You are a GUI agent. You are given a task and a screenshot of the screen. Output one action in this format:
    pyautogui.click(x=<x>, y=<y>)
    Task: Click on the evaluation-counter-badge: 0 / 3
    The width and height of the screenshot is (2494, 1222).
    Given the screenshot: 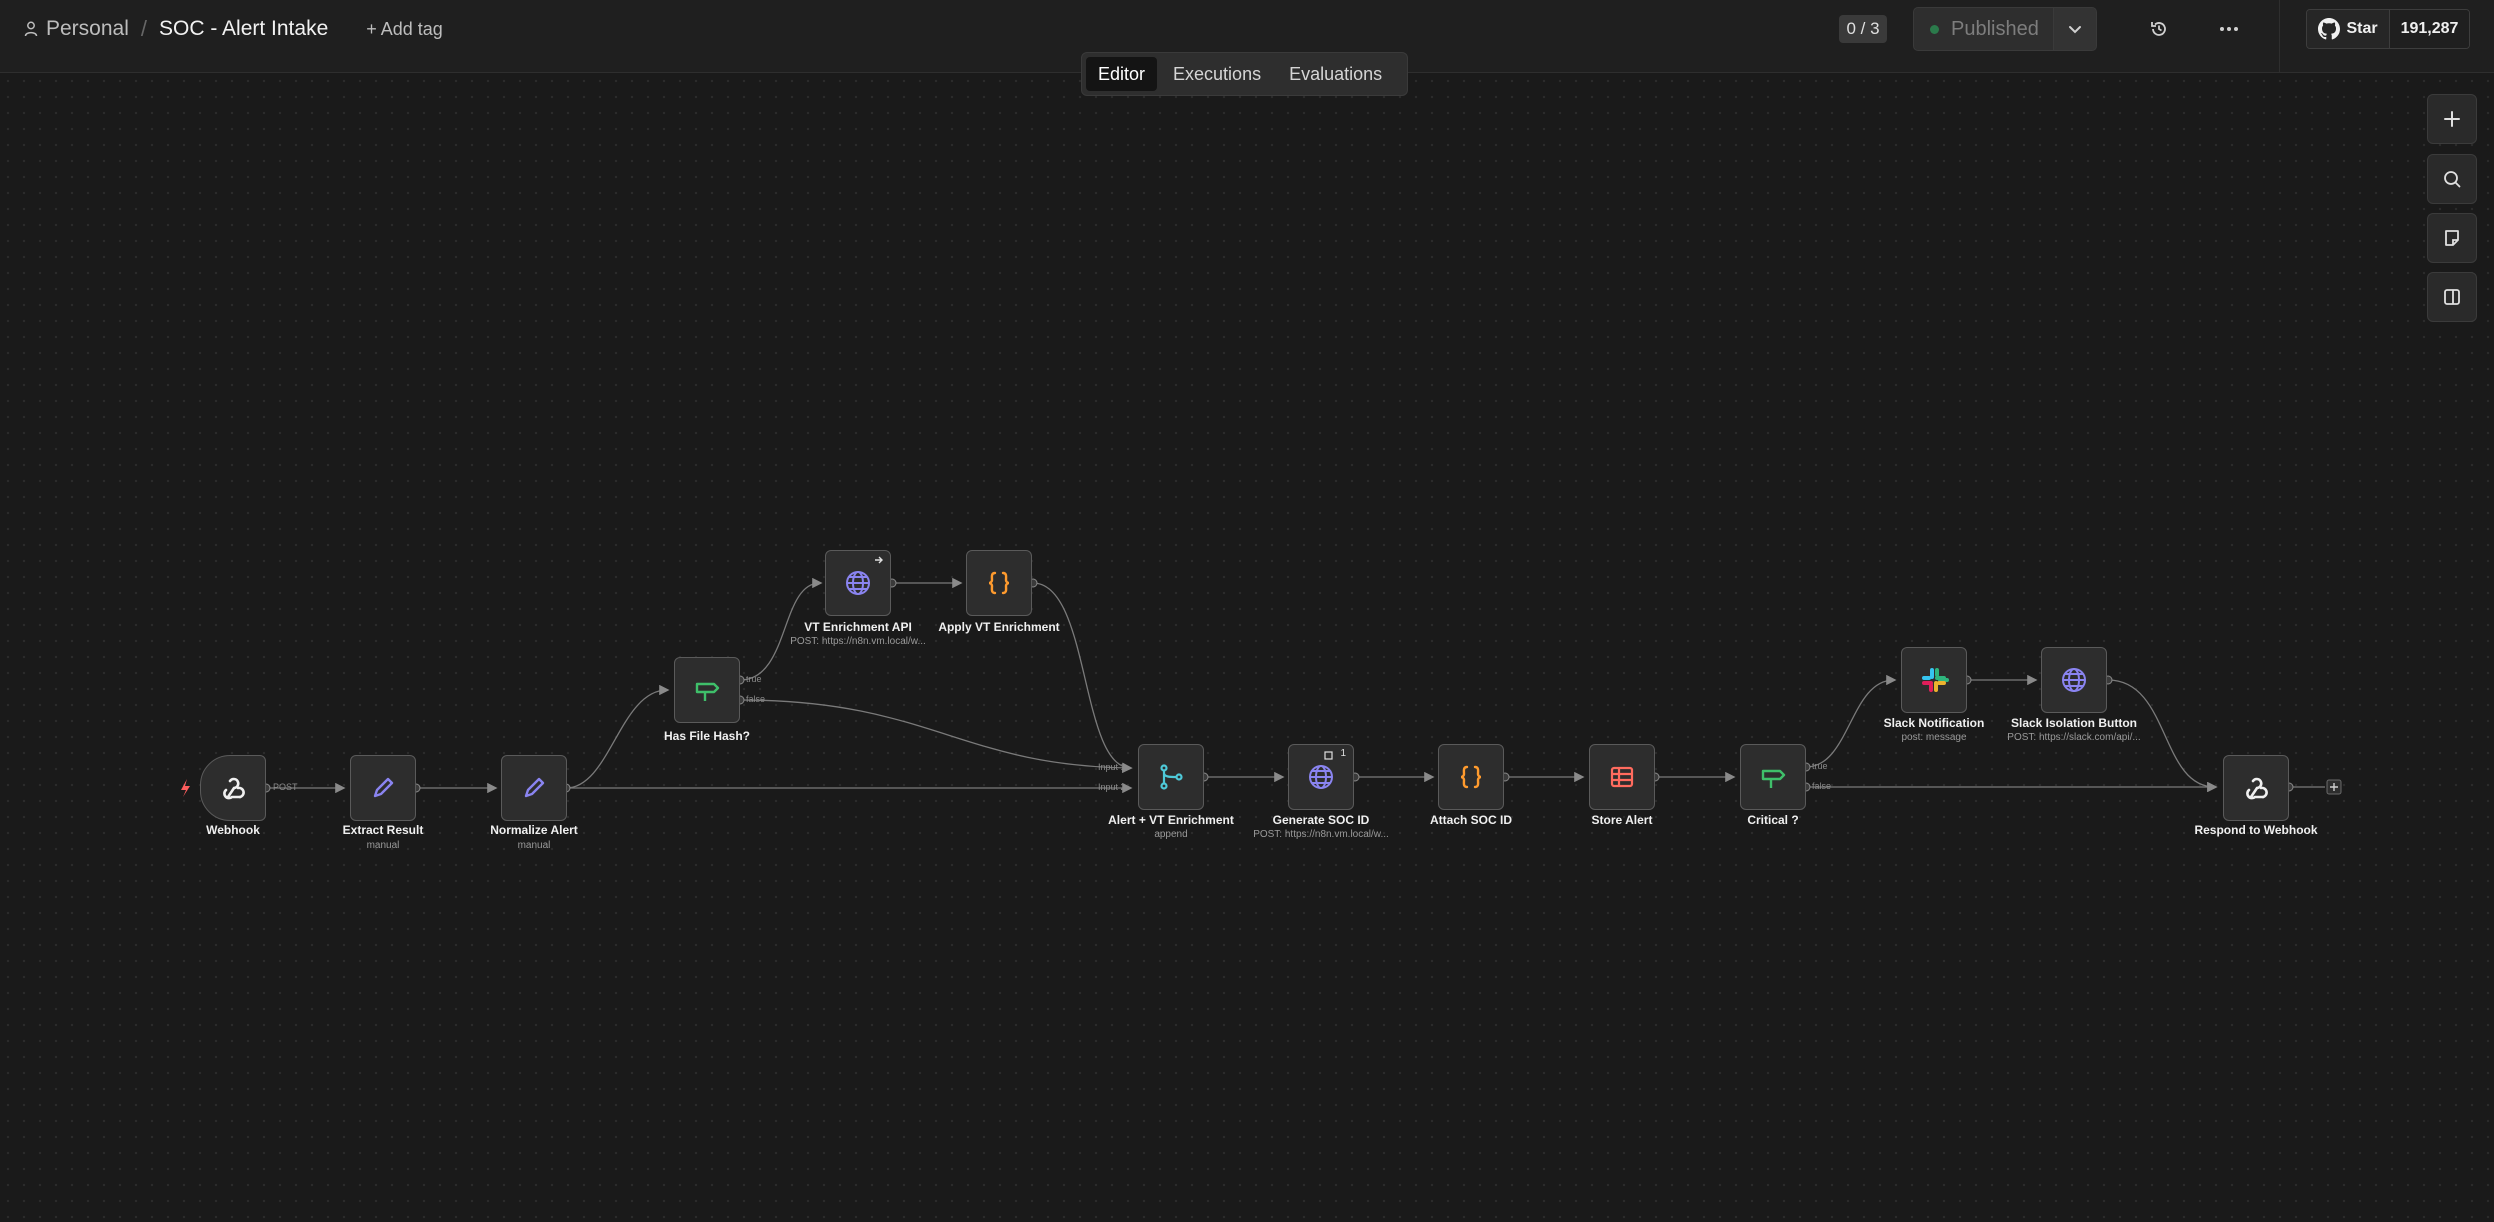 What is the action you would take?
    pyautogui.click(x=1863, y=29)
    